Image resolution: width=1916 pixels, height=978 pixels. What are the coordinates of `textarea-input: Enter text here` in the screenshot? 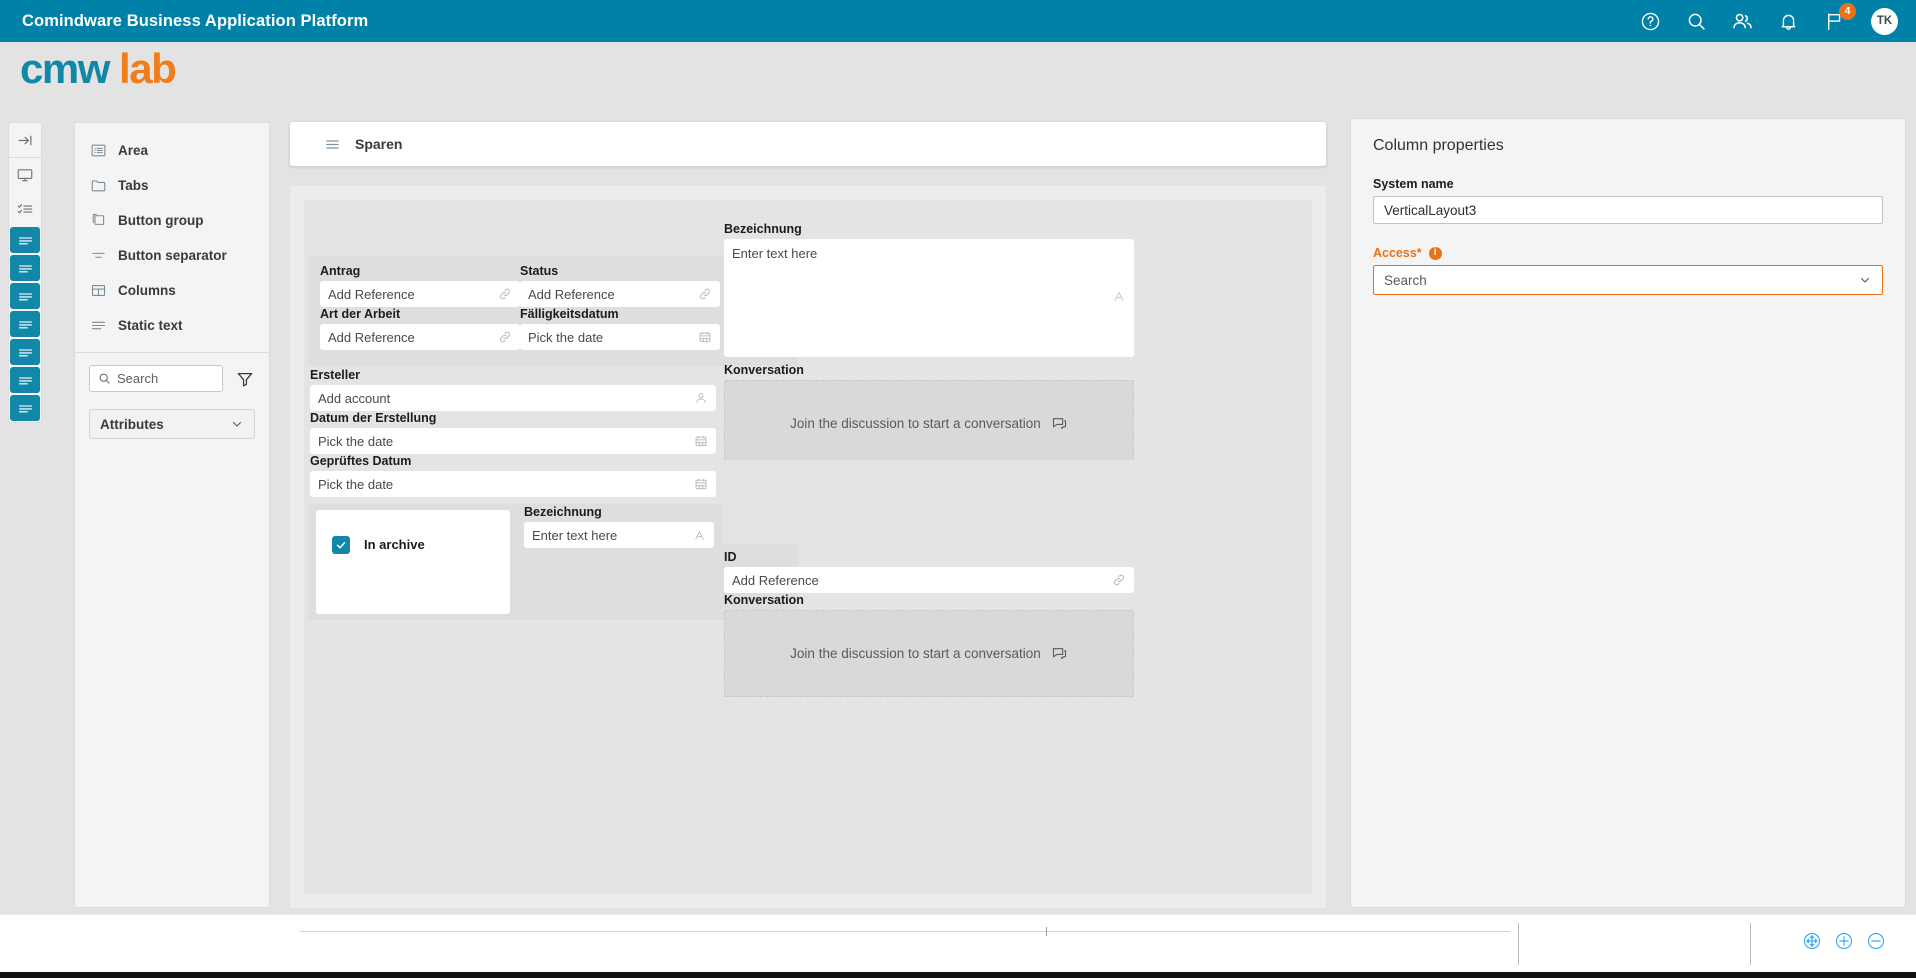 It's located at (929, 298).